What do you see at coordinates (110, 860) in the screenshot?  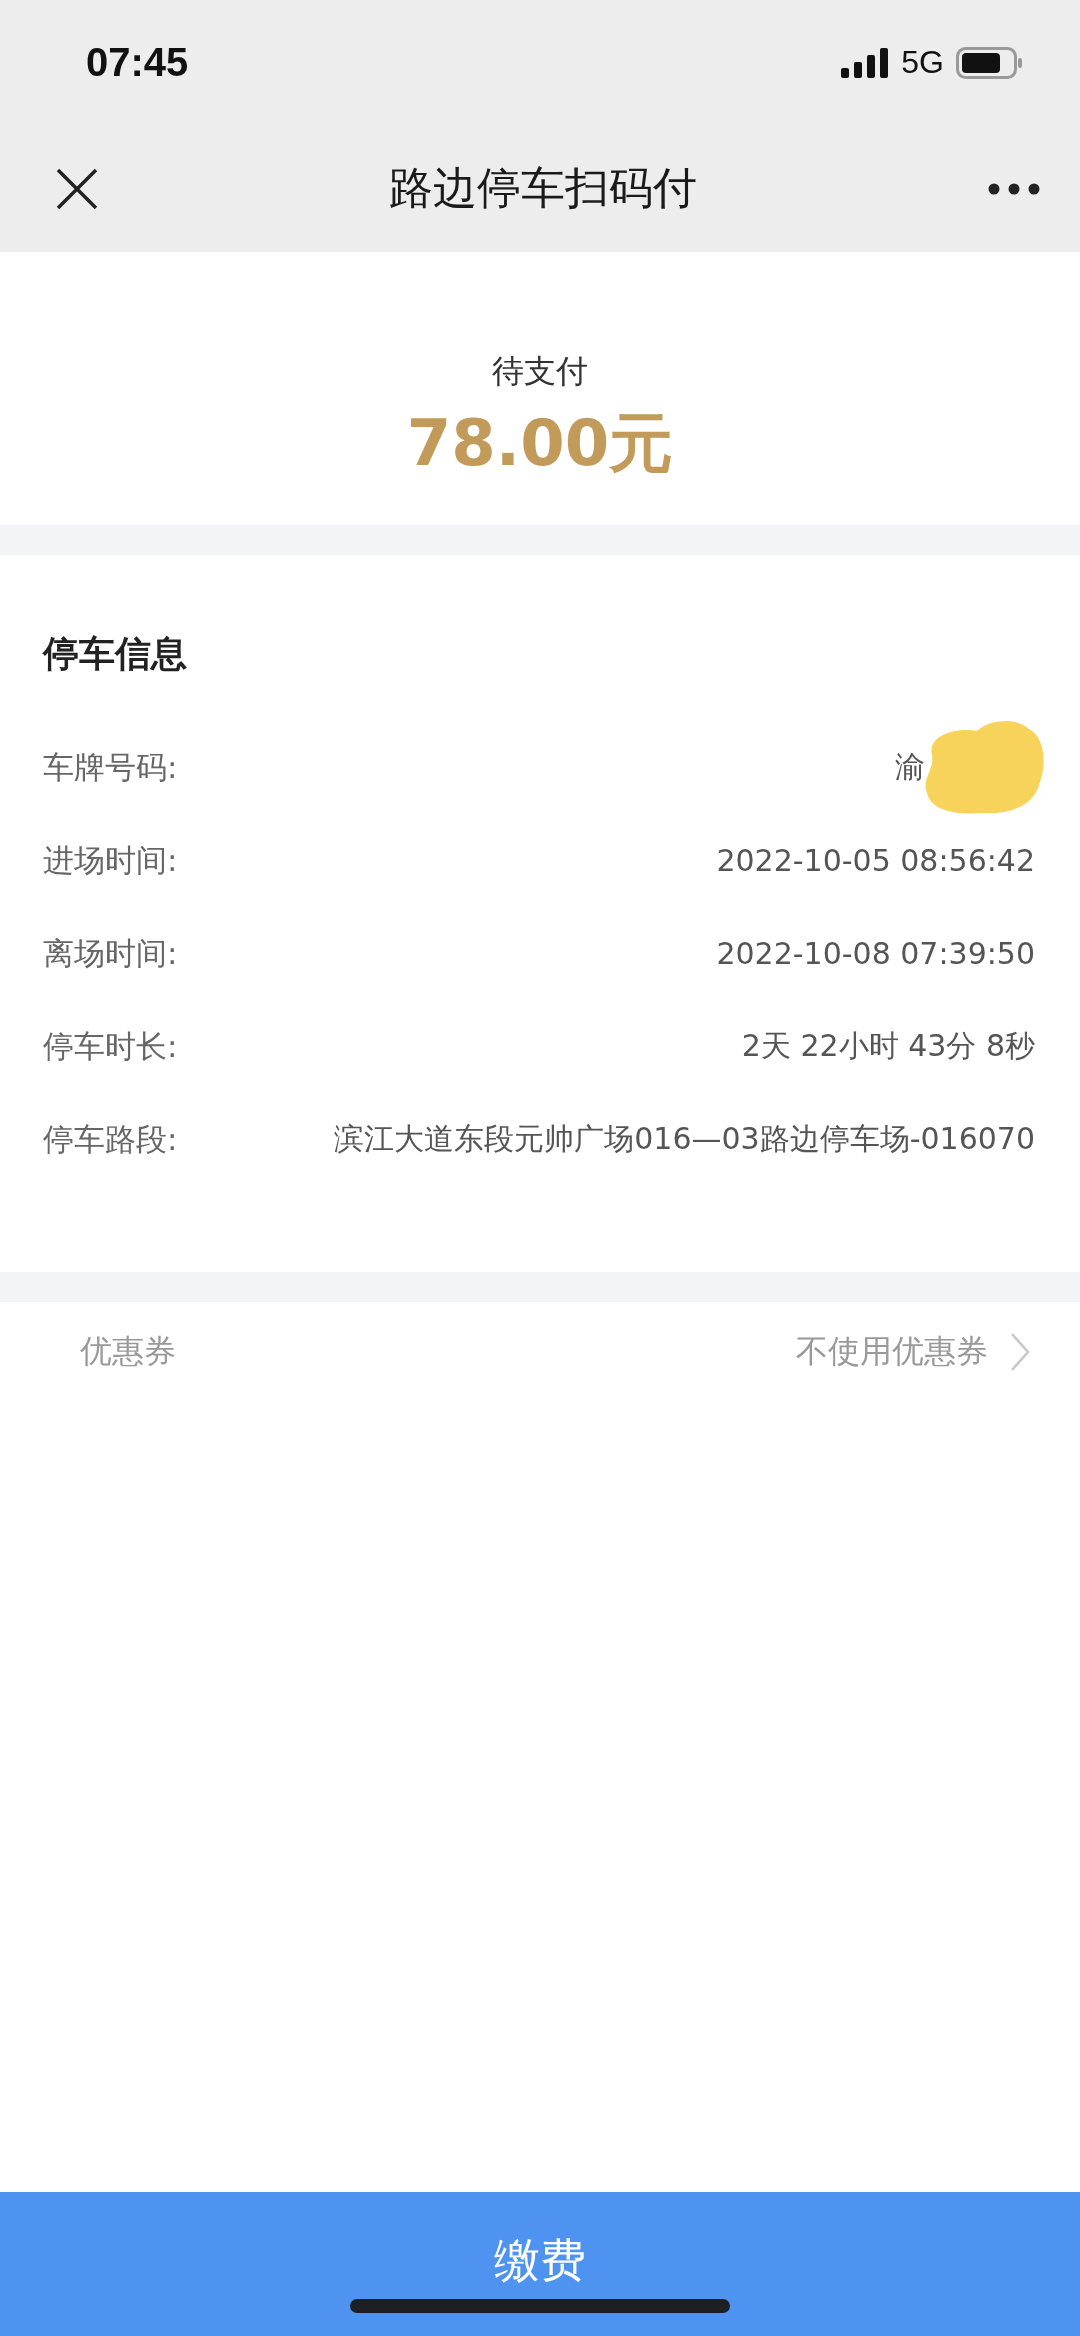 I see `info-label: 进场时间:` at bounding box center [110, 860].